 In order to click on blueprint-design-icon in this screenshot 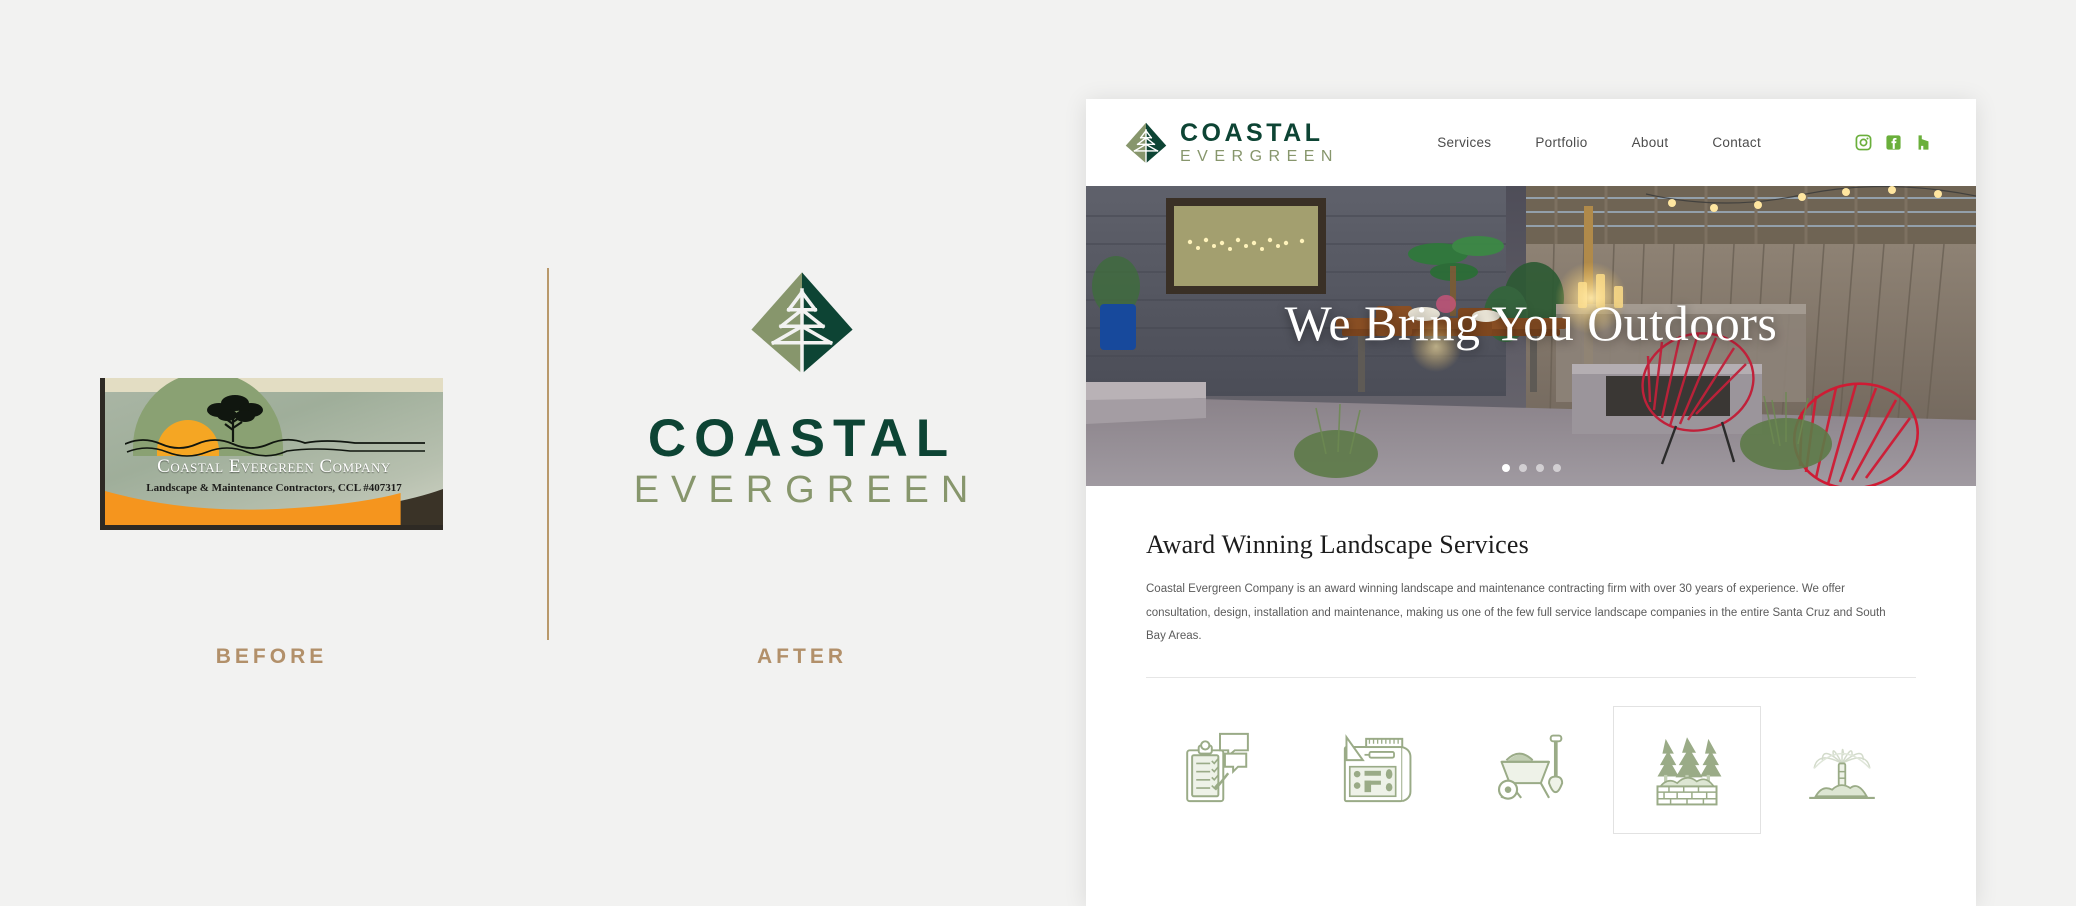, I will do `click(1377, 767)`.